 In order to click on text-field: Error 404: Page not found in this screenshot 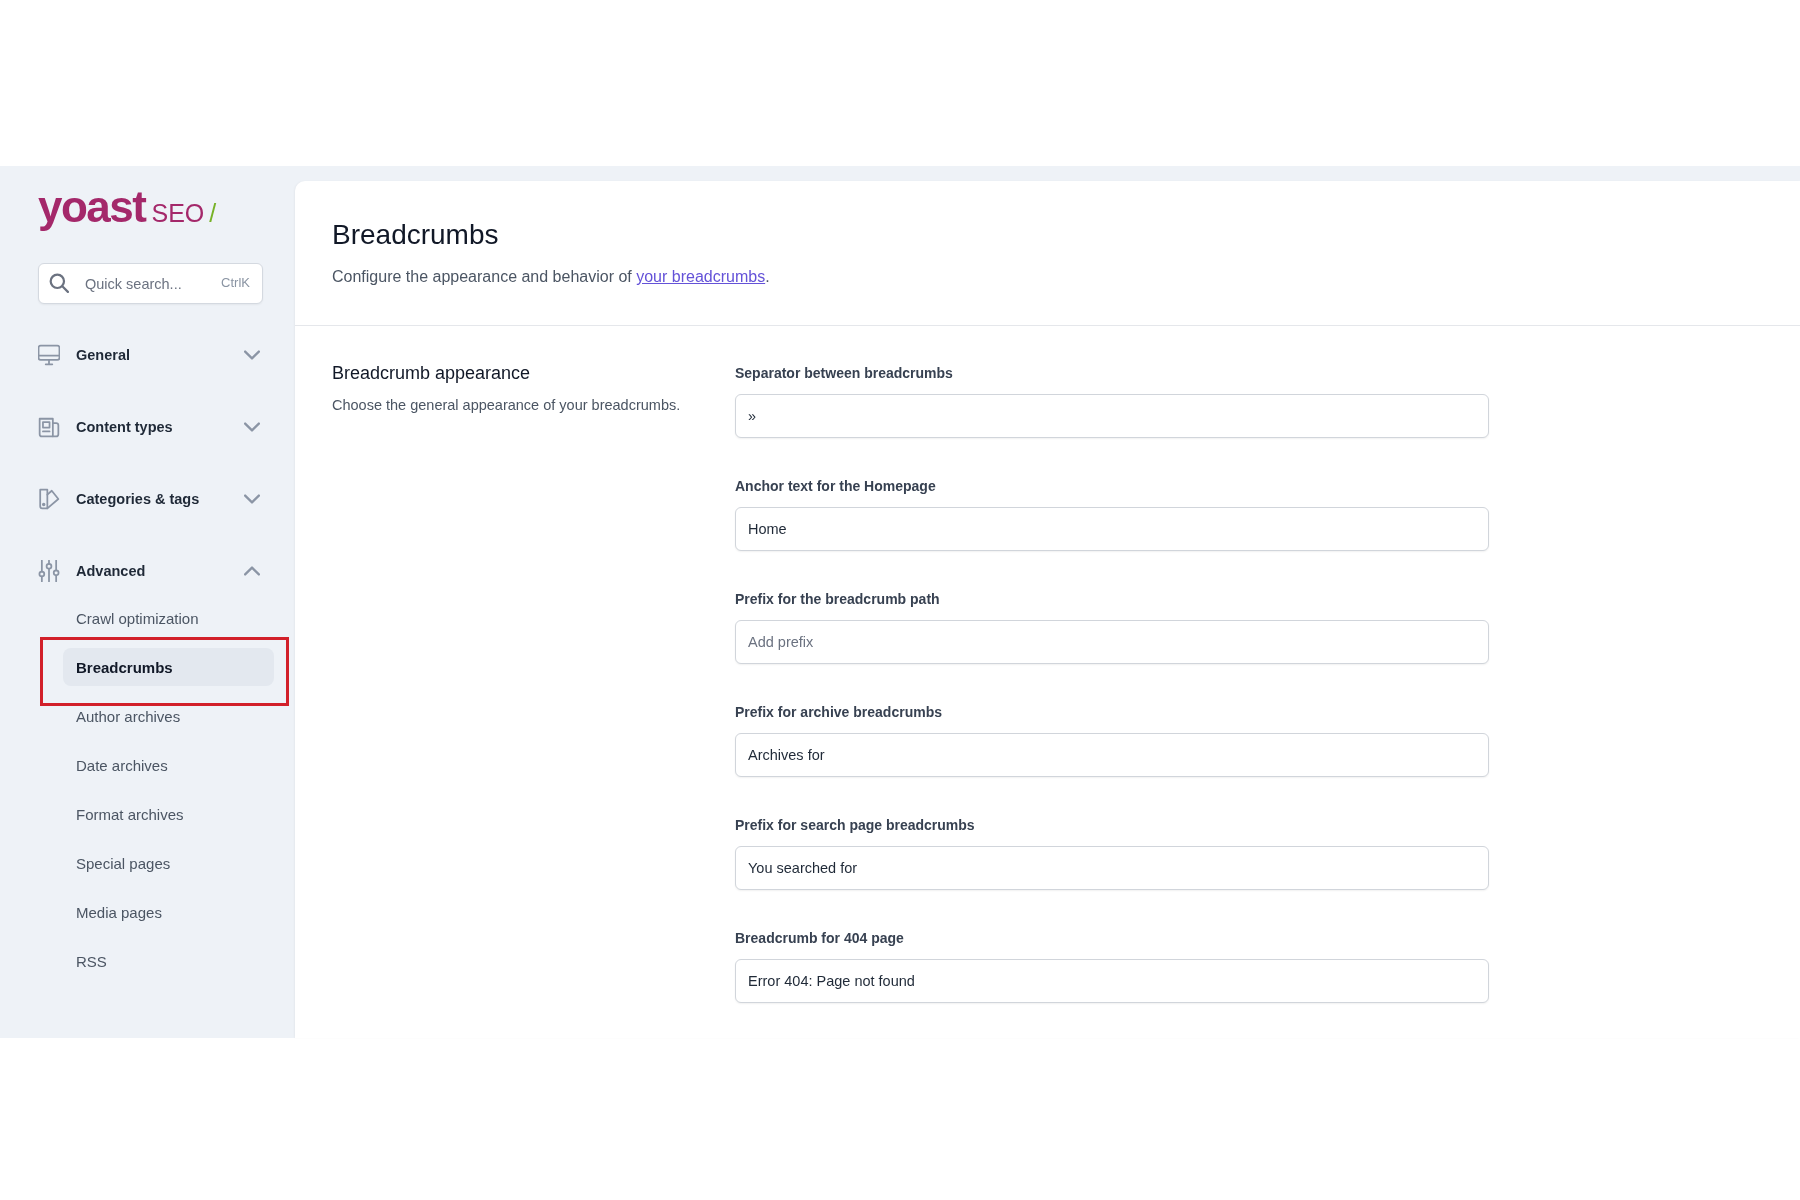, I will do `click(1112, 981)`.